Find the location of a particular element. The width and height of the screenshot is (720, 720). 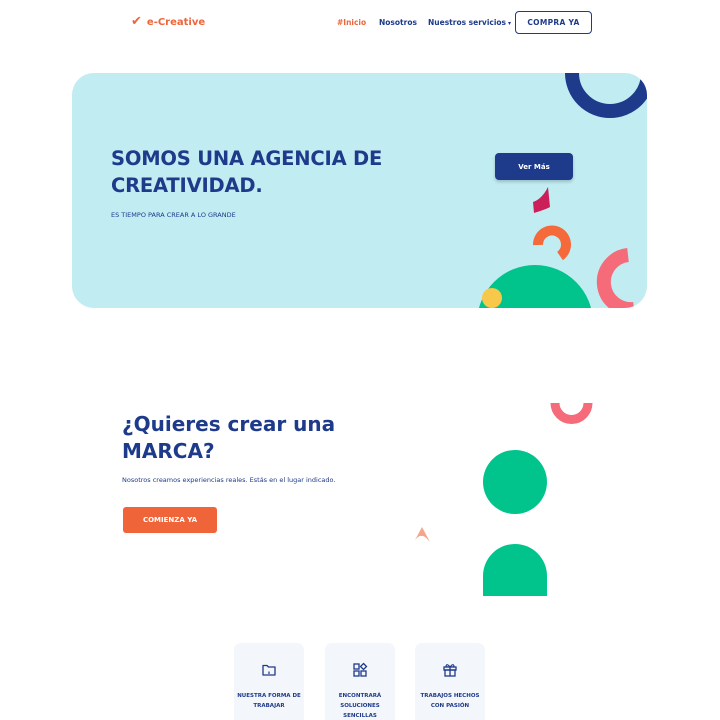

green-circle-top-shape is located at coordinates (515, 482).